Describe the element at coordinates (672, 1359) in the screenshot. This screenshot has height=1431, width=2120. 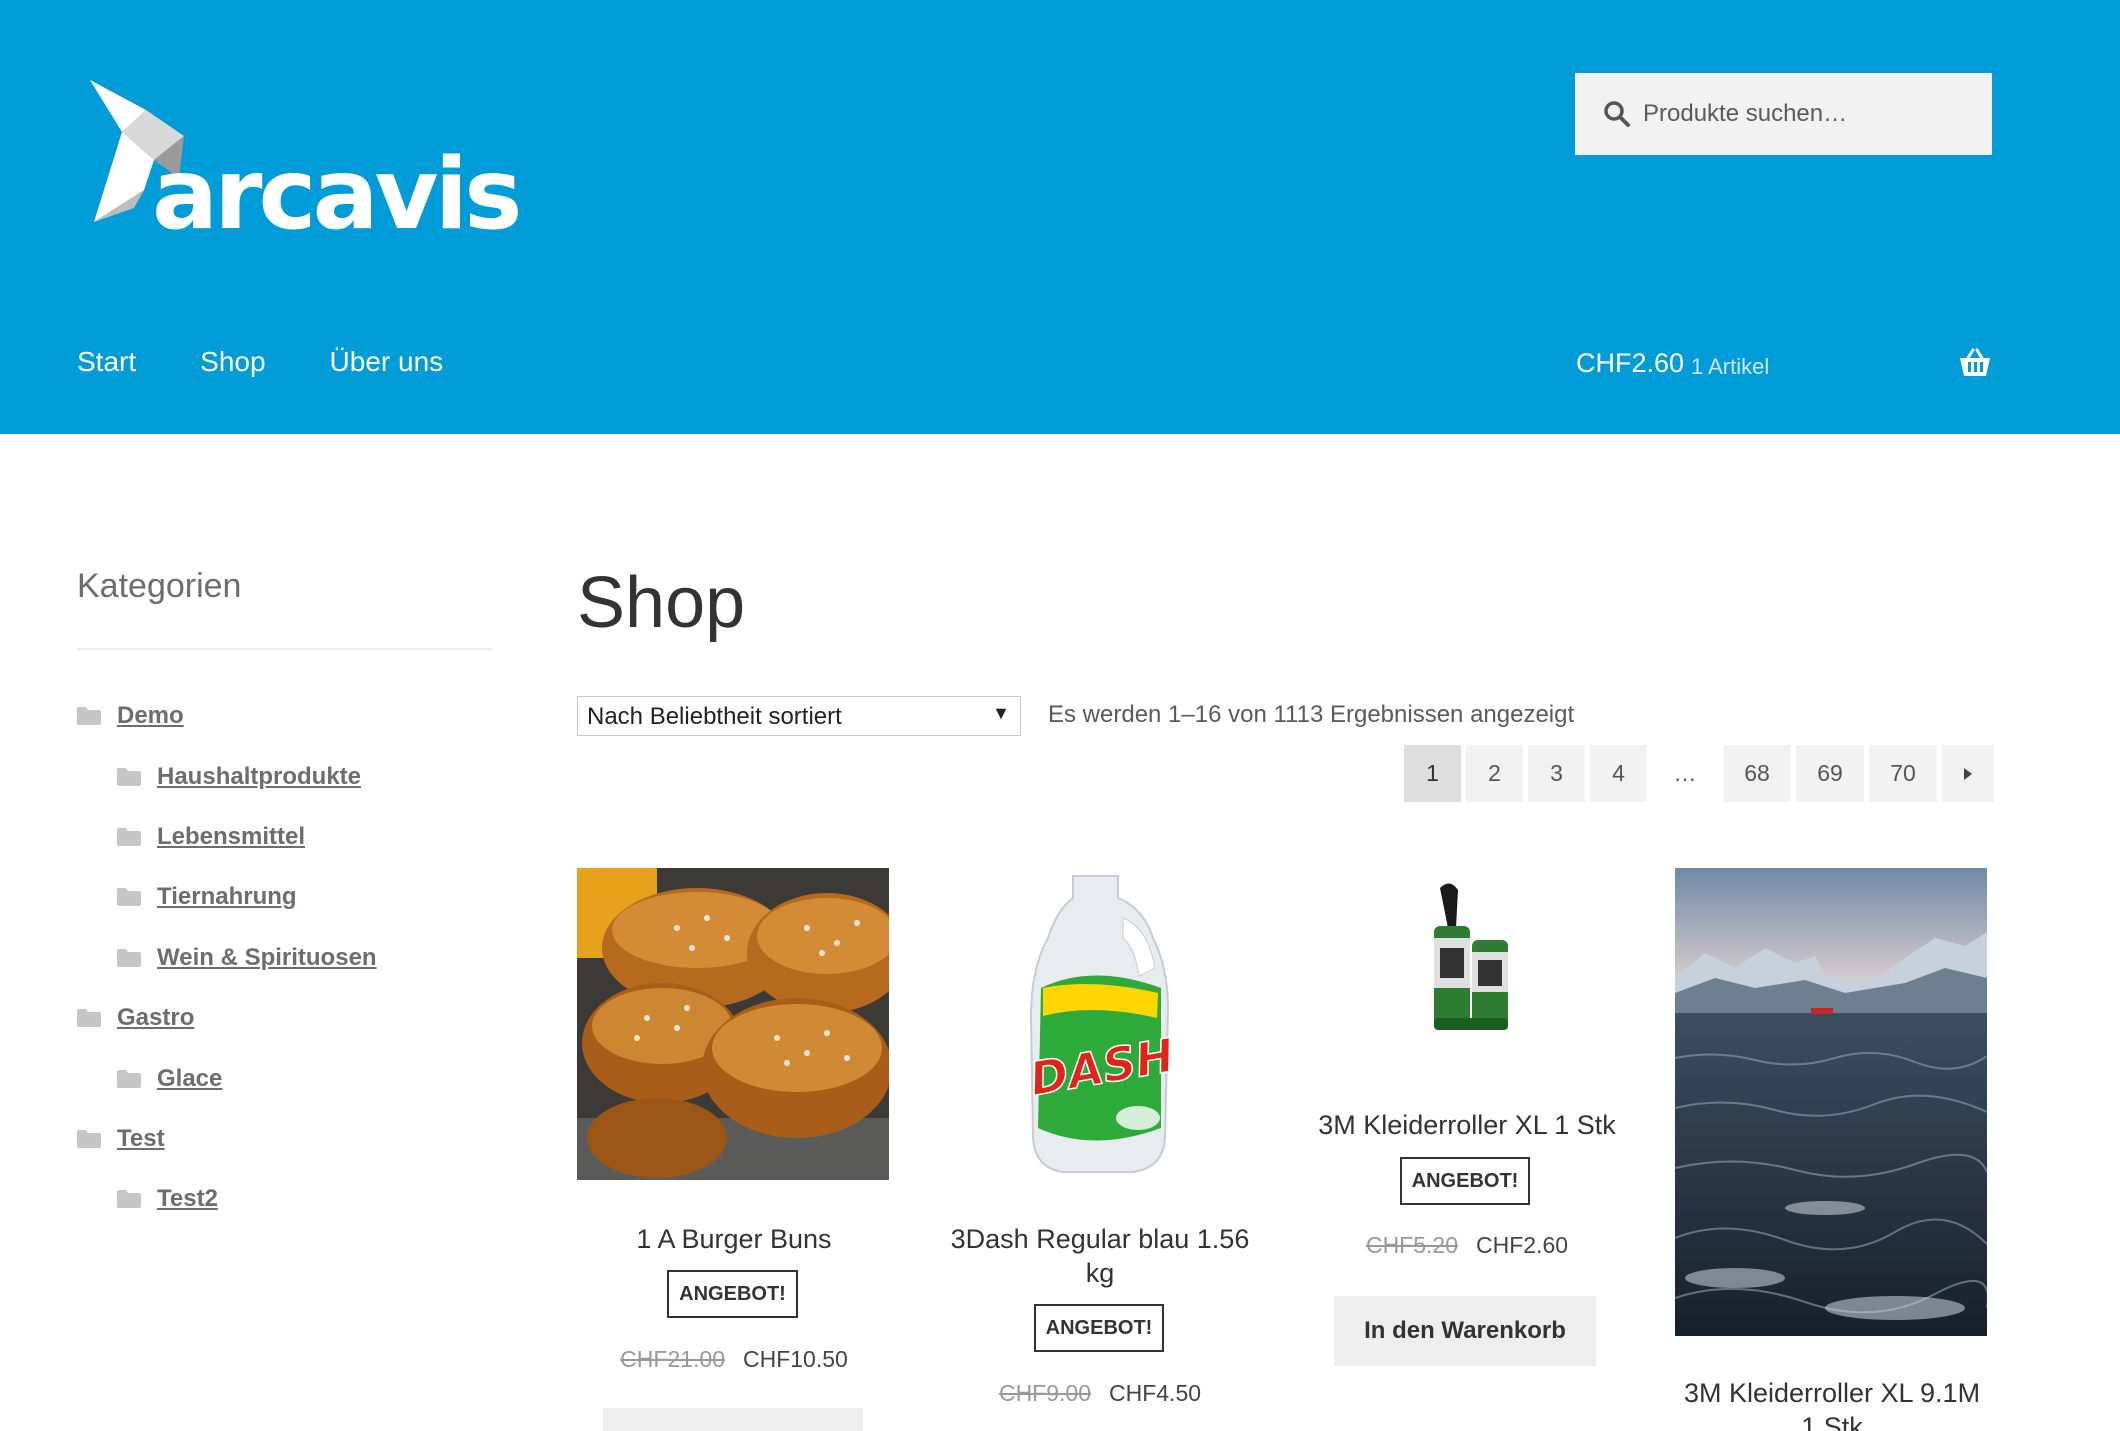
I see `regular-price: CHF21.00` at that location.